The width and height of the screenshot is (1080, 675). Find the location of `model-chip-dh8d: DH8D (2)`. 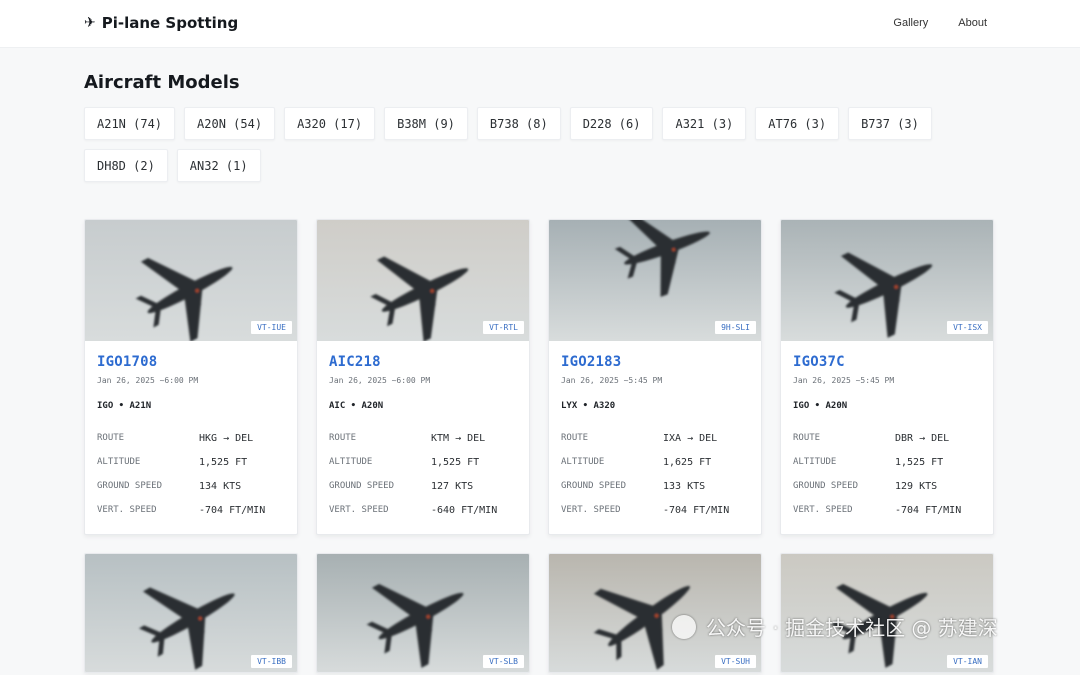

model-chip-dh8d: DH8D (2) is located at coordinates (126, 165).